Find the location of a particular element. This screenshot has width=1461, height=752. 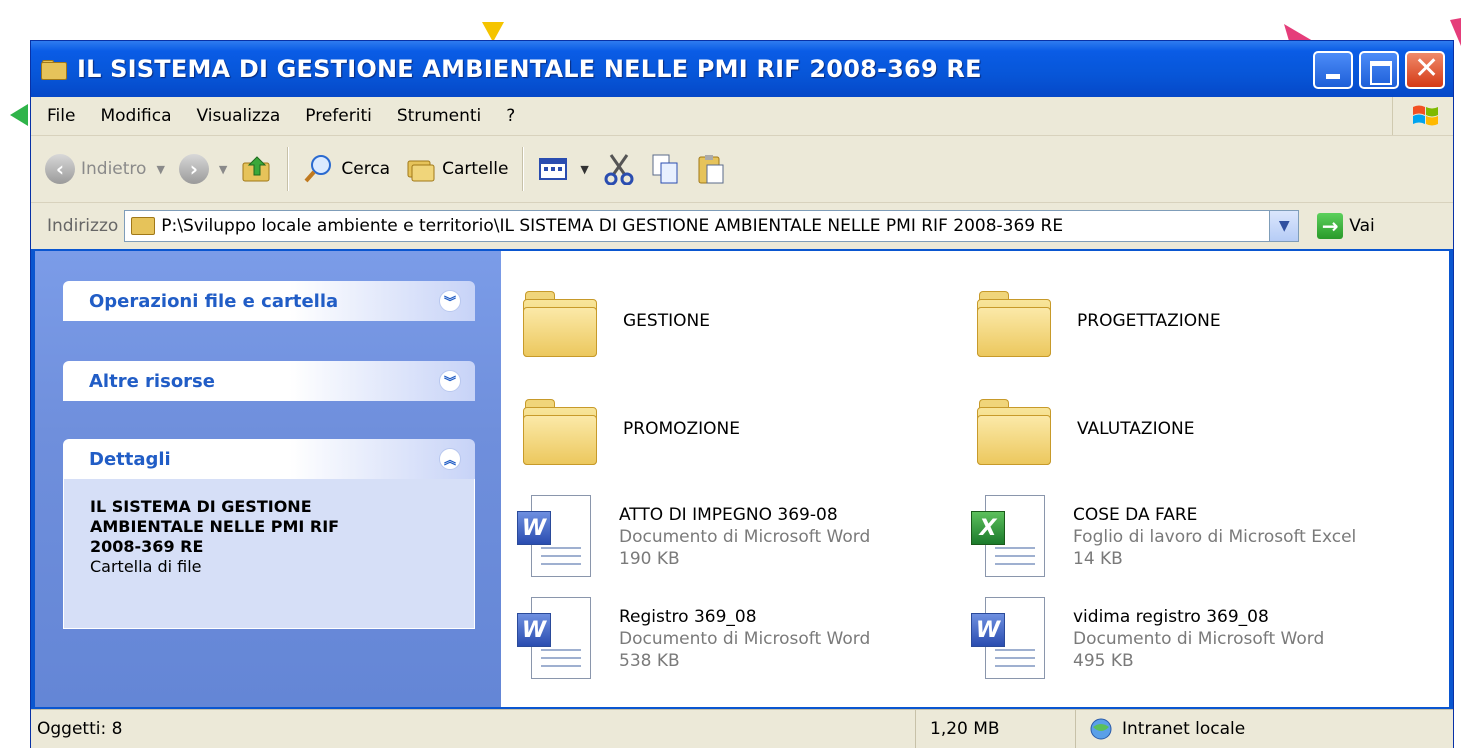

panel-title: Operazioni file e cartella is located at coordinates (214, 301).